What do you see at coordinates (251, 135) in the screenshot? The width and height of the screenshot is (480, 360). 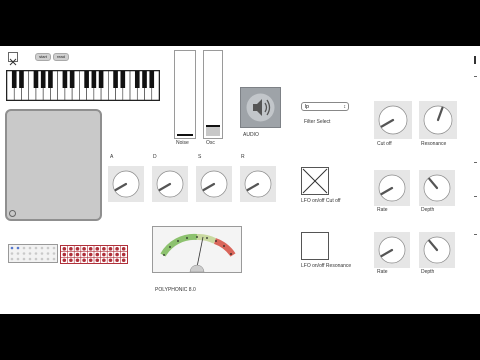 I see `audio-label: AUDIO` at bounding box center [251, 135].